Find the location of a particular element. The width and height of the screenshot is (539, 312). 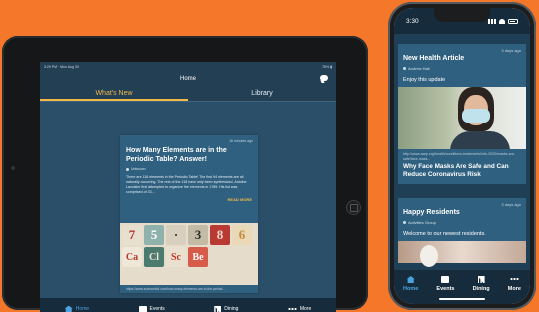

tab-whats-new: What's New is located at coordinates (114, 93).